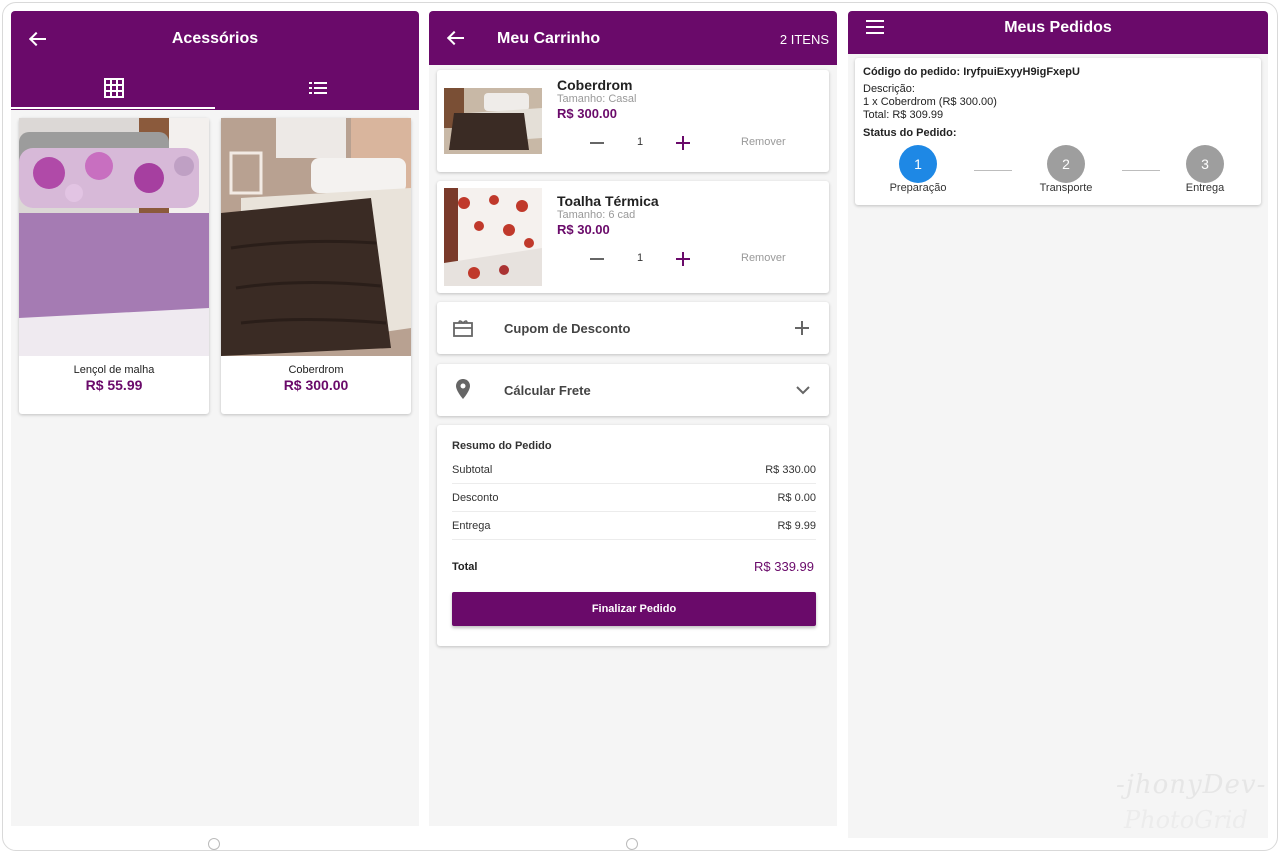 Image resolution: width=1280 pixels, height=853 pixels. What do you see at coordinates (475, 498) in the screenshot?
I see `summary-row-label: Desconto` at bounding box center [475, 498].